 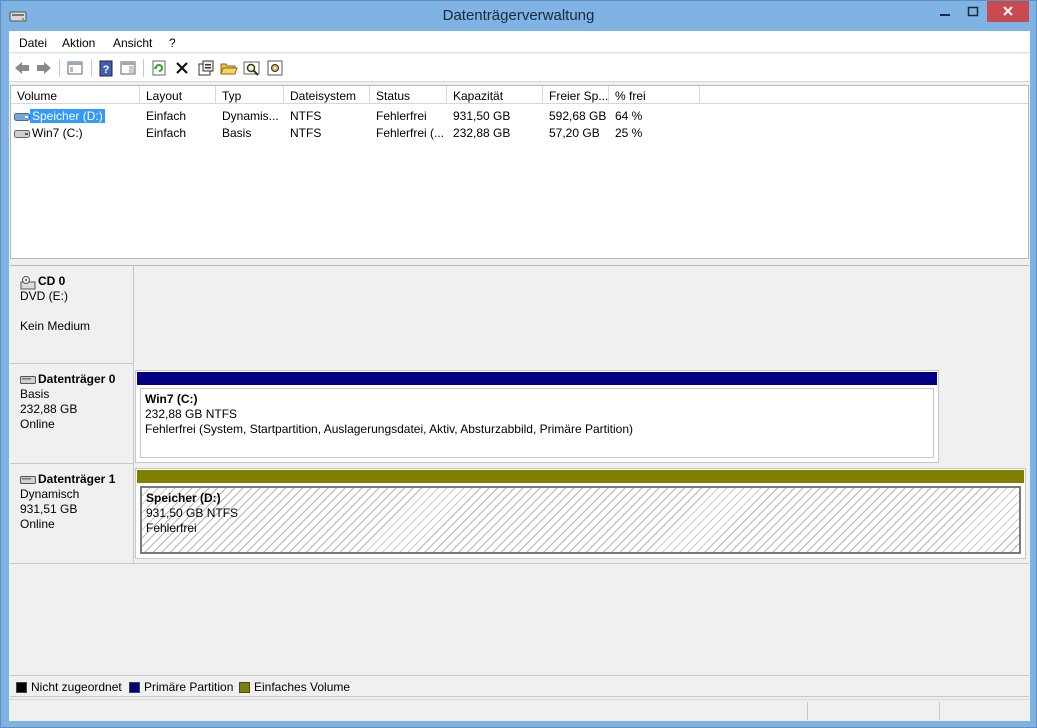 I want to click on disk-name-cd0: CD 0, so click(x=52, y=281).